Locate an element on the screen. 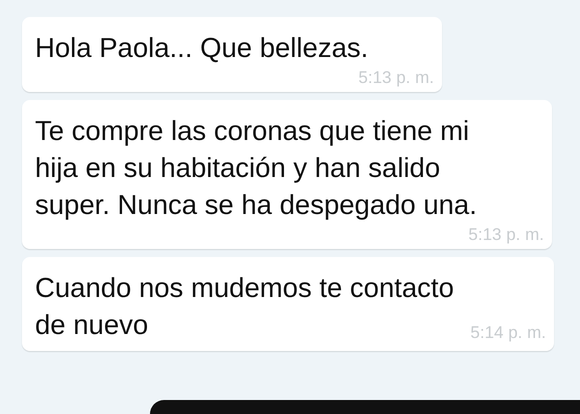  message-text: Cuando nos mudemos te contacto de nuevo is located at coordinates (245, 306).